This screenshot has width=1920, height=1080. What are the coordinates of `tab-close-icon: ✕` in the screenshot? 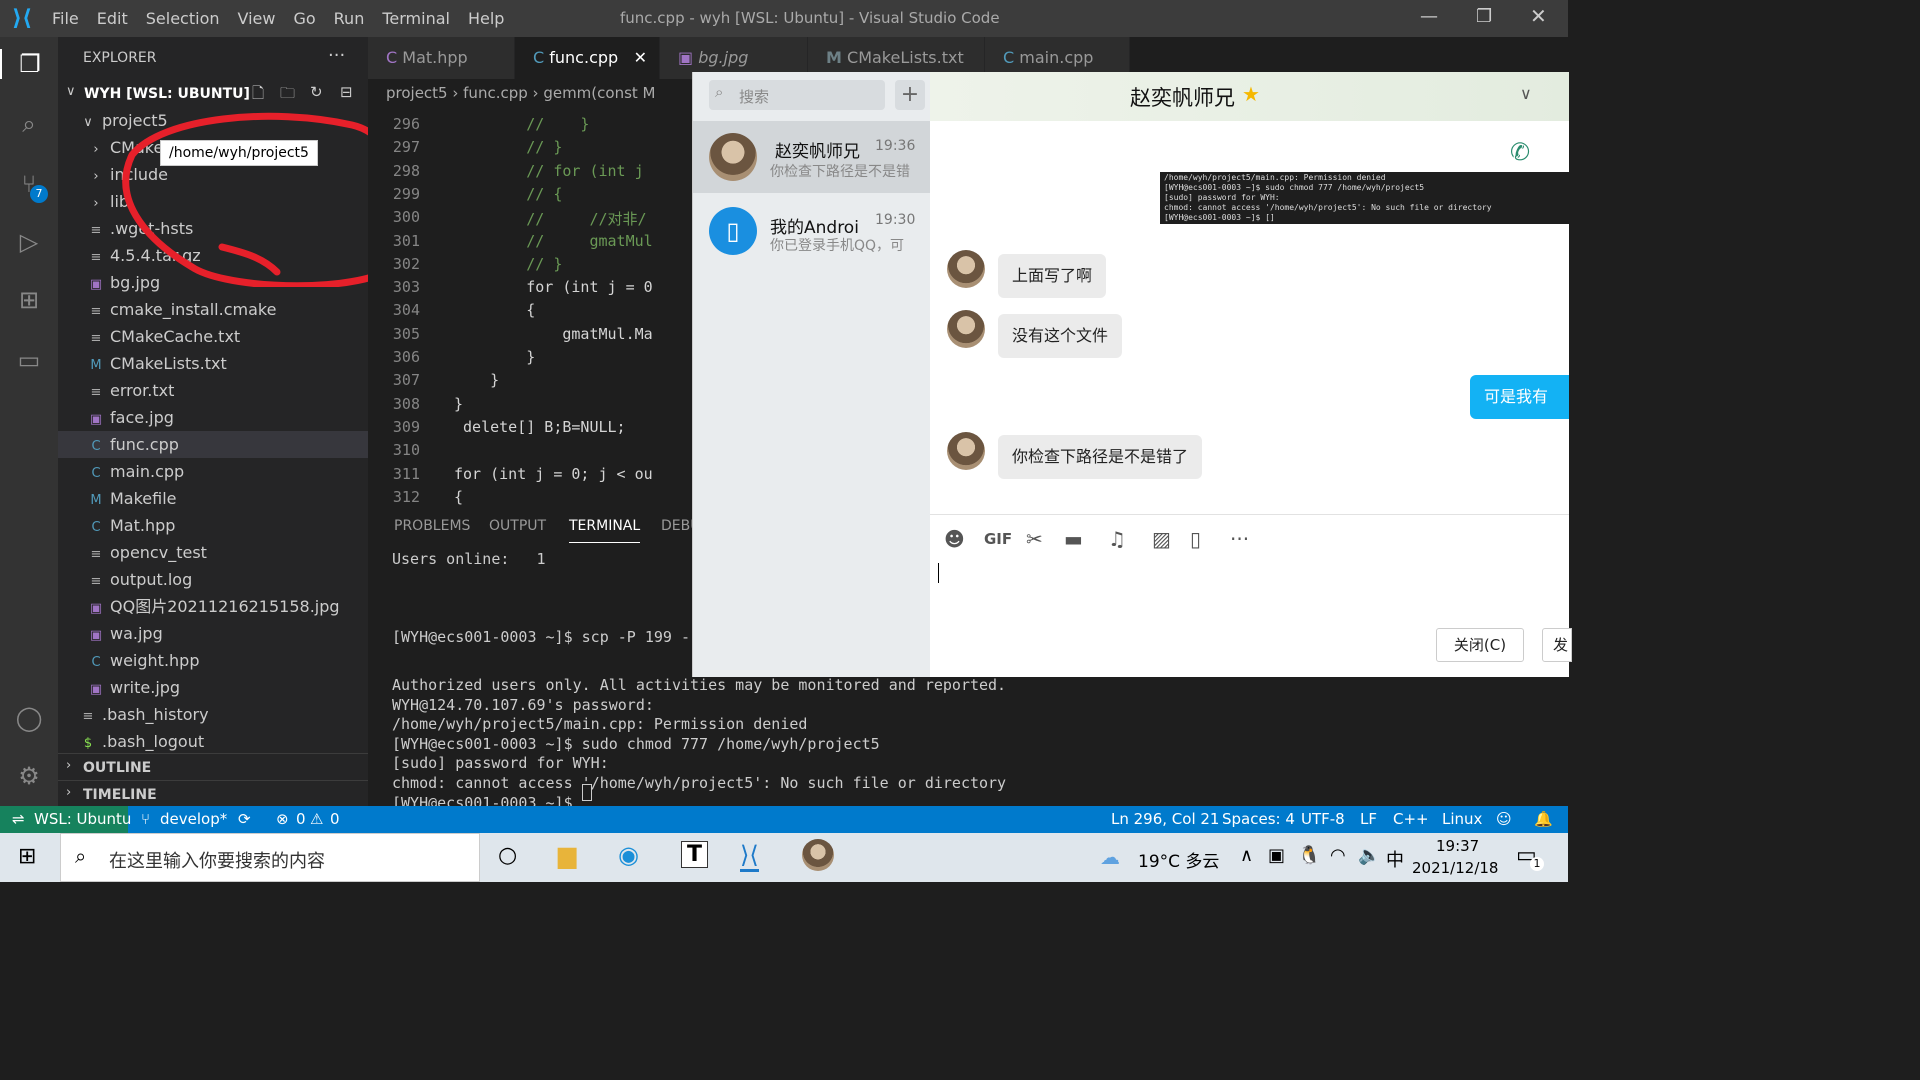 It's located at (640, 58).